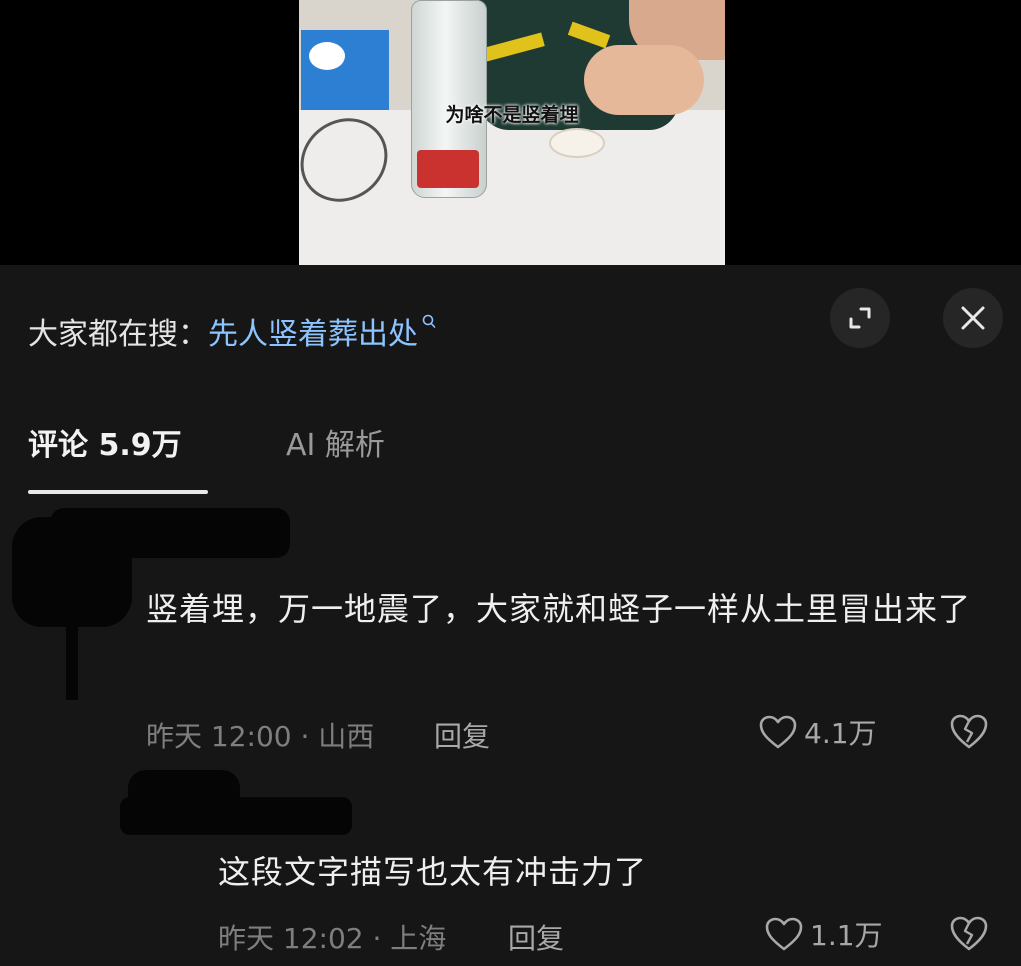 The width and height of the screenshot is (1021, 966). I want to click on tab-ai-analysis: AI 解析, so click(335, 442).